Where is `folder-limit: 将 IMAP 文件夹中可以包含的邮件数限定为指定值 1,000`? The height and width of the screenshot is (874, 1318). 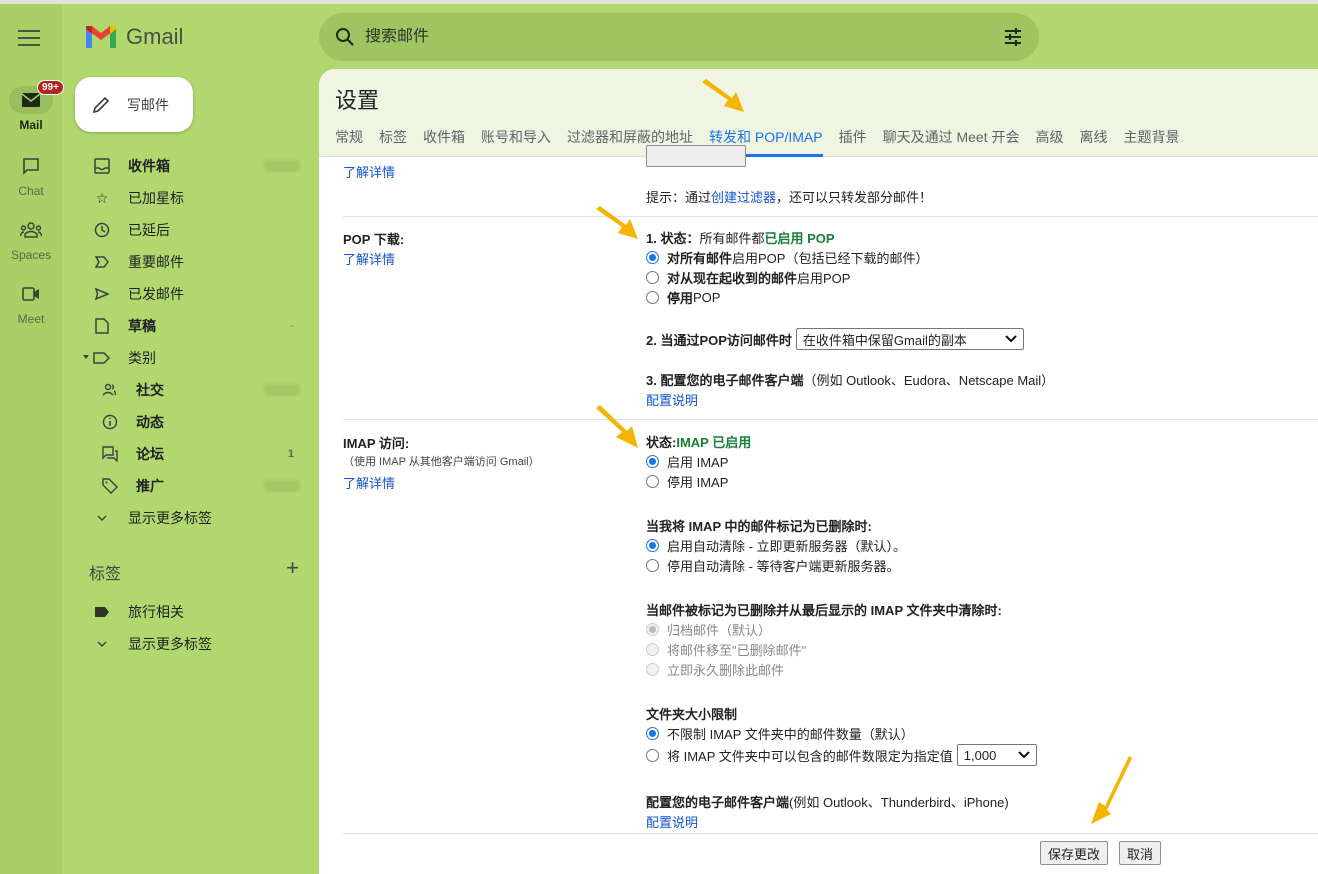
folder-limit: 将 IMAP 文件夹中可以包含的邮件数限定为指定值 1,000 is located at coordinates (841, 755).